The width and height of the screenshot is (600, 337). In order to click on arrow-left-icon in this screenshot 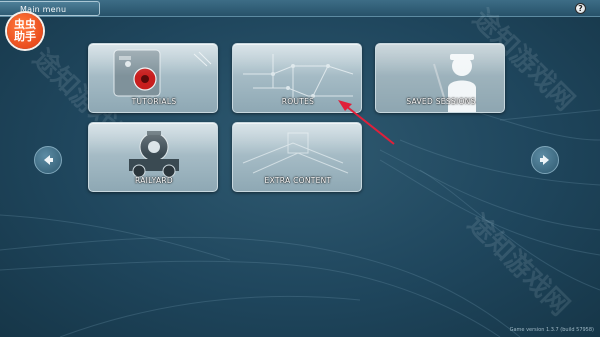, I will do `click(48, 160)`.